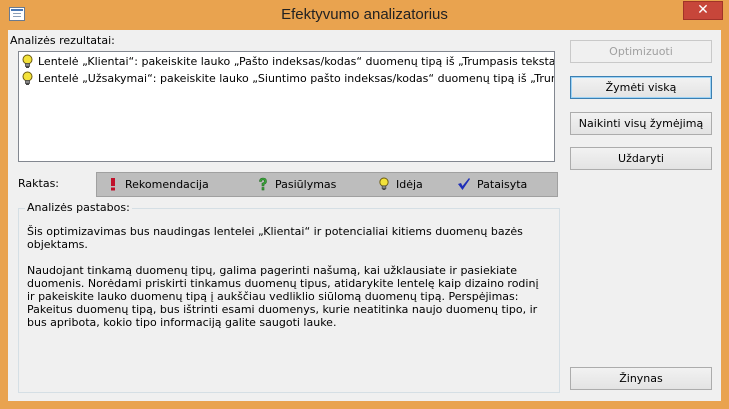 The image size is (729, 409). I want to click on legend-item-recommendation: Rekomendacija, so click(158, 184).